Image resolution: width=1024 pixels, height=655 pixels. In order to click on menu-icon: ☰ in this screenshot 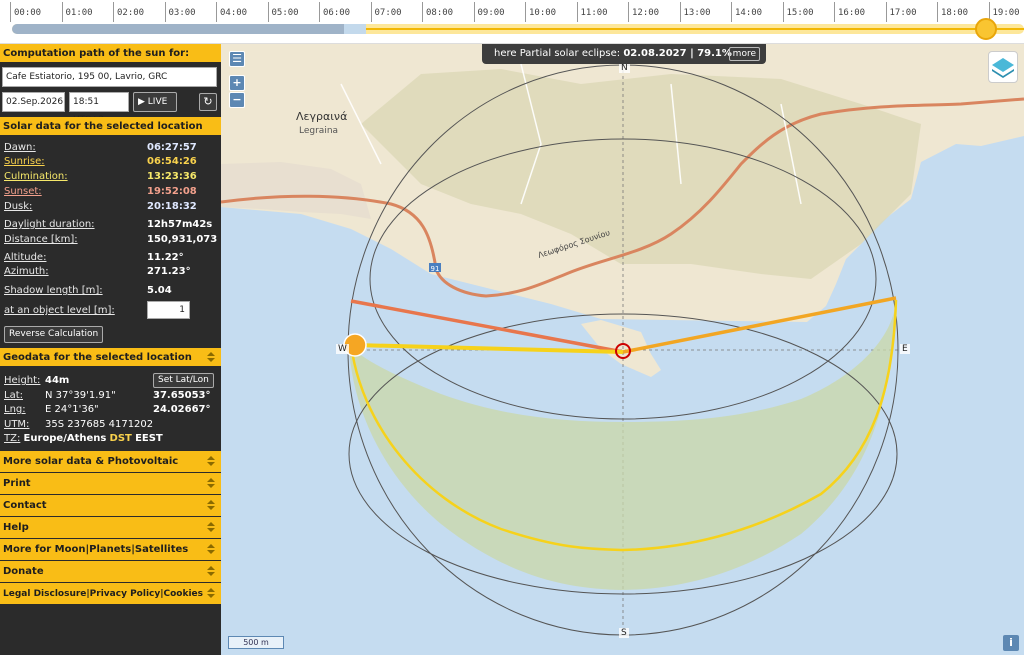, I will do `click(237, 59)`.